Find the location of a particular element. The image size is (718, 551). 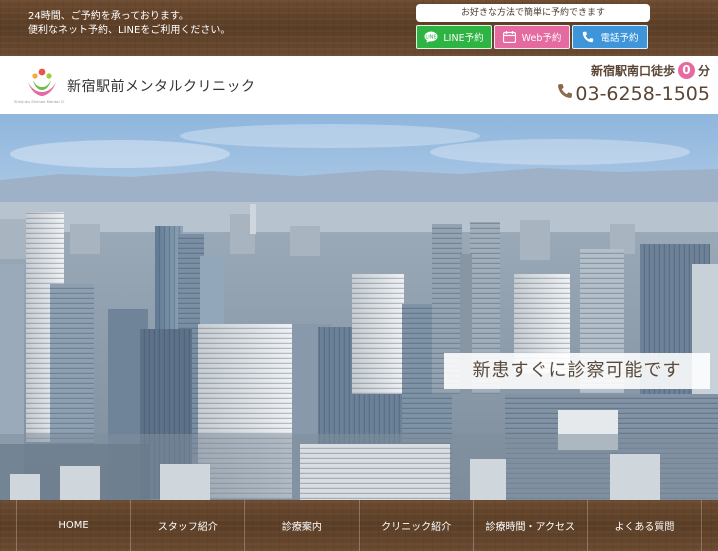

notice-line-1: 24時間、ご予約を承っております。 is located at coordinates (108, 16).